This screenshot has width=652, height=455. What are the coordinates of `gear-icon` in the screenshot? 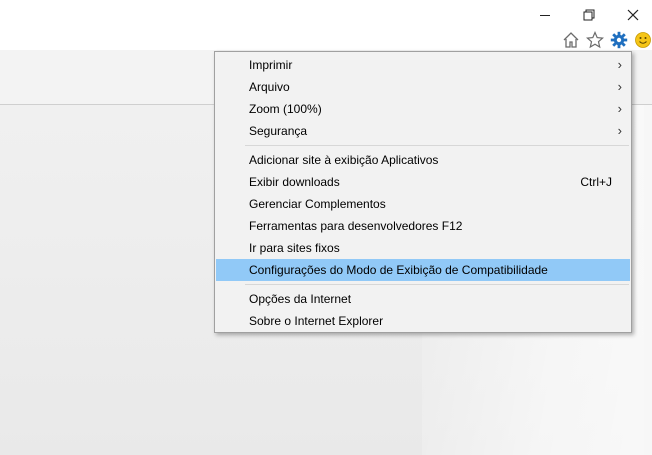 It's located at (619, 40).